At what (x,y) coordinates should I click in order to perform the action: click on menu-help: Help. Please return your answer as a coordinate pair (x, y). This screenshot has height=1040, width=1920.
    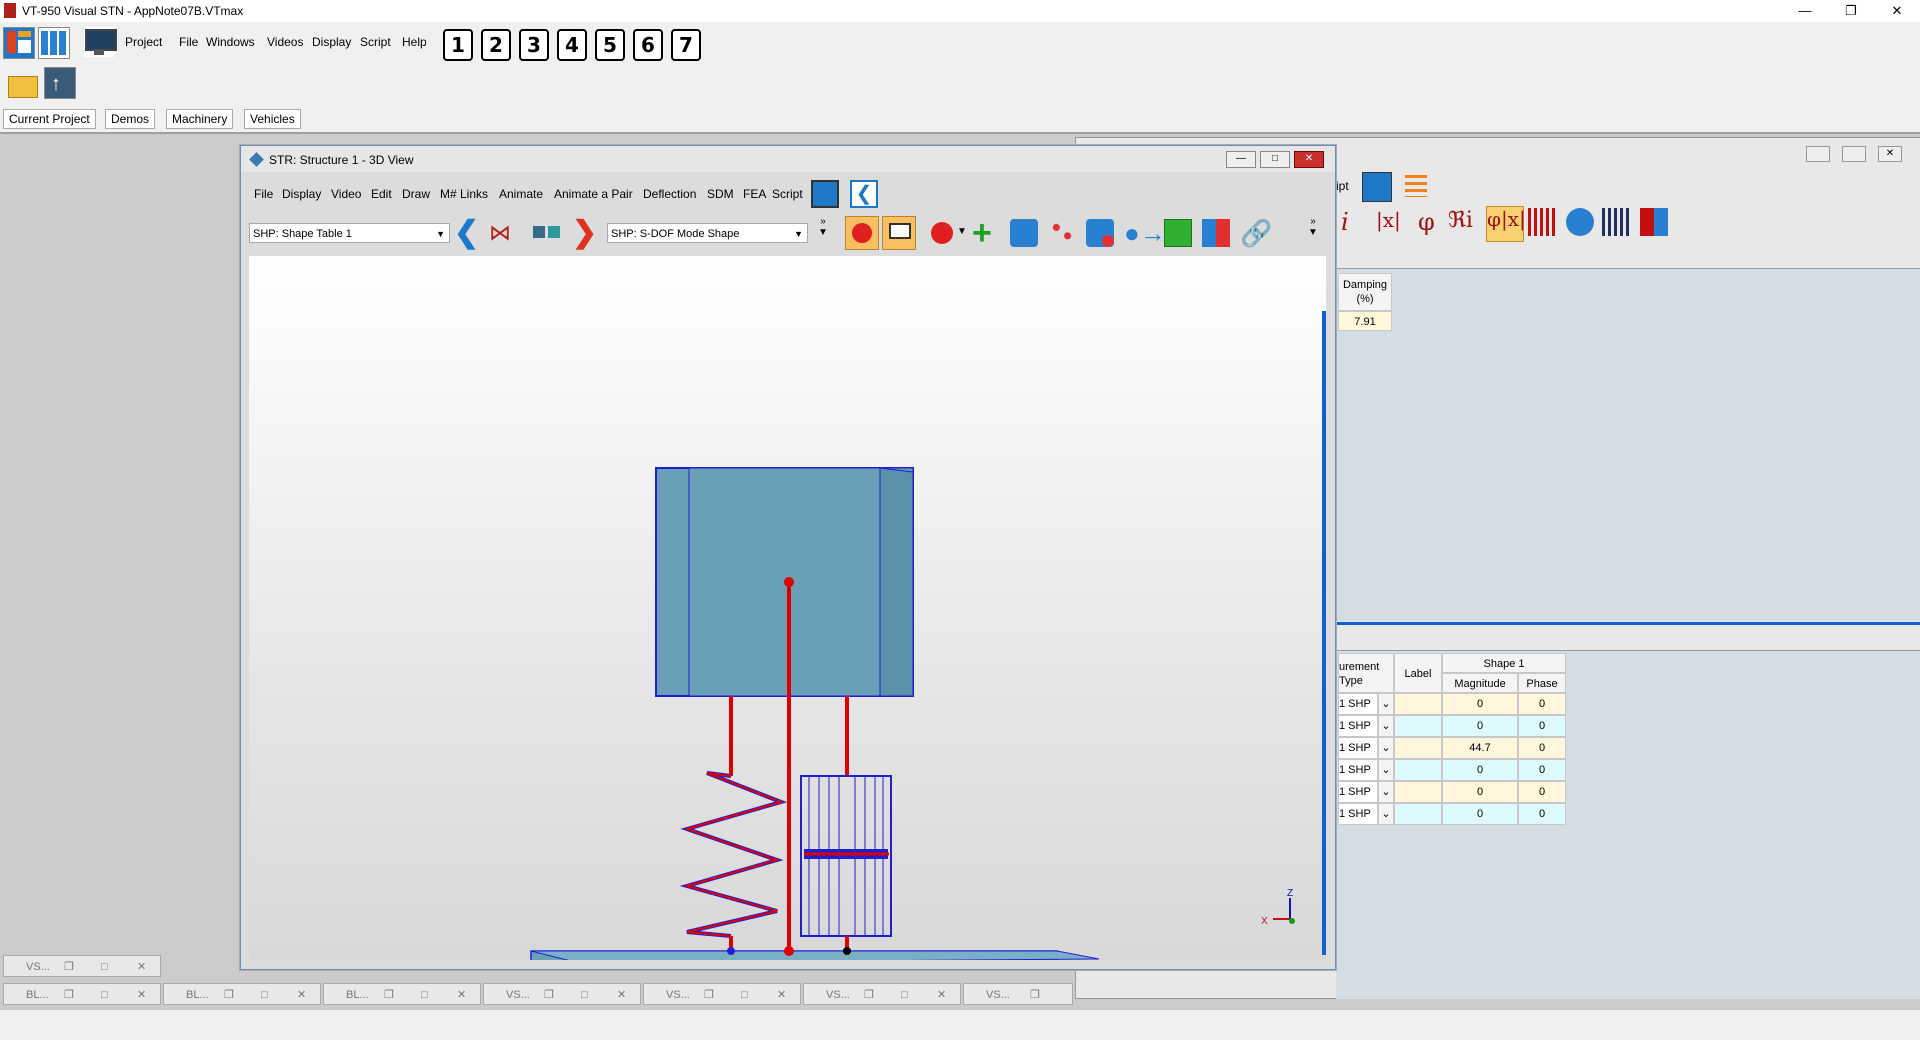
    Looking at the image, I should click on (414, 42).